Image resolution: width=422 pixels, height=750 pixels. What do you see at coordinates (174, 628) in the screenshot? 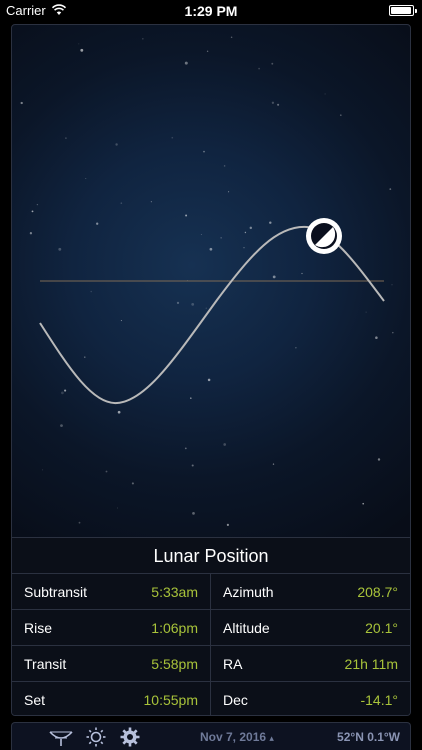
I see `rise-value: 1:06pm` at bounding box center [174, 628].